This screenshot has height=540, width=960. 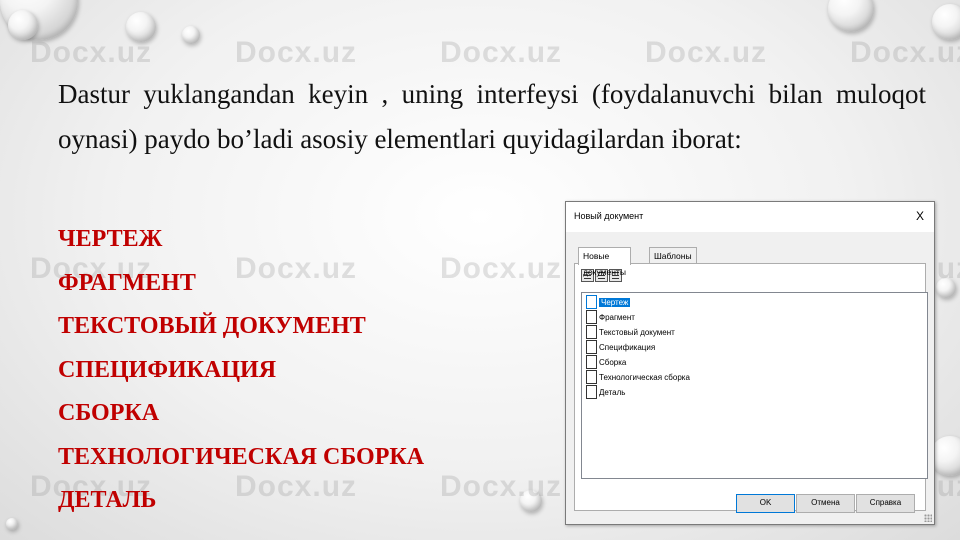 What do you see at coordinates (107, 500) in the screenshot?
I see `list-item: ДЕТАЛЬ` at bounding box center [107, 500].